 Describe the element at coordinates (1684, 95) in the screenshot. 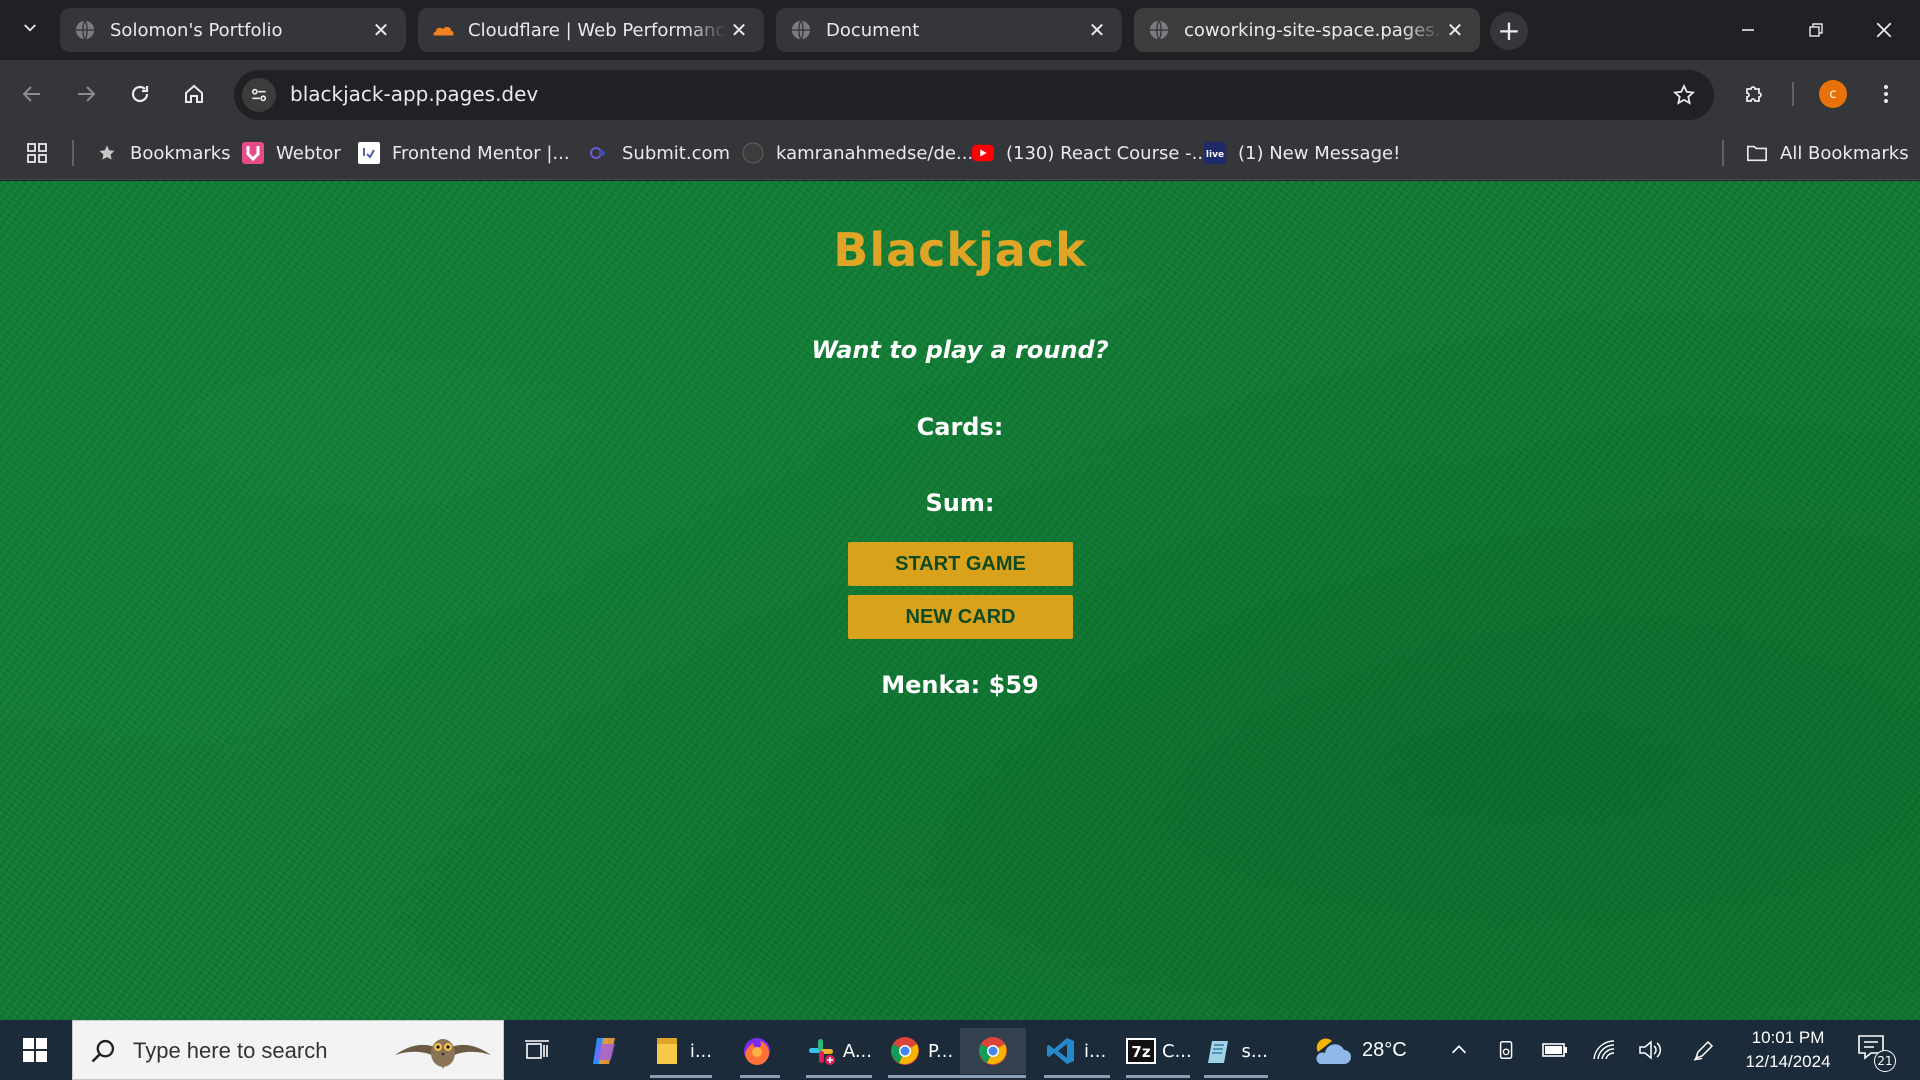

I see `bookmark-star-button` at that location.